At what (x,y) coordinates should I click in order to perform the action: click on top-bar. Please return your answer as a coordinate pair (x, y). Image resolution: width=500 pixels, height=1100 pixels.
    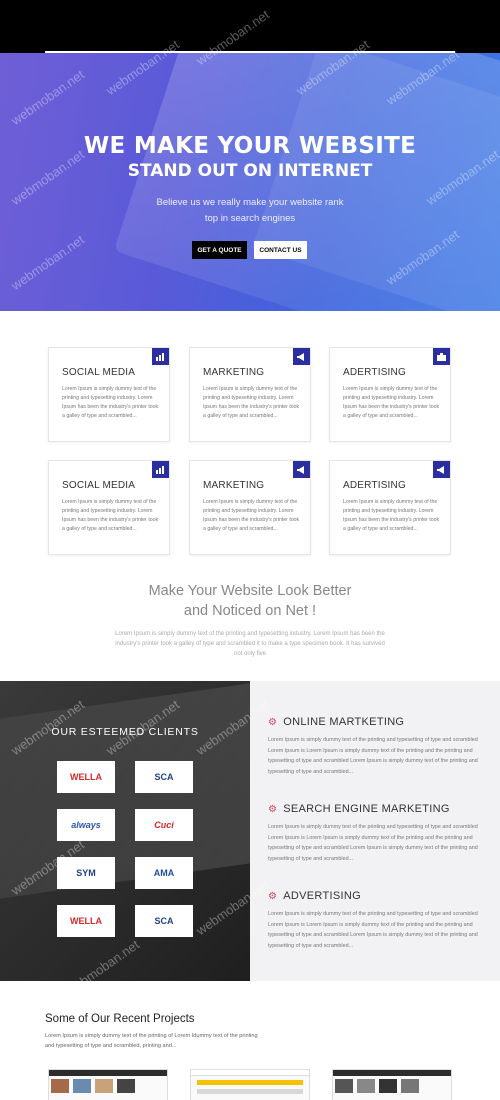
    Looking at the image, I should click on (250, 26).